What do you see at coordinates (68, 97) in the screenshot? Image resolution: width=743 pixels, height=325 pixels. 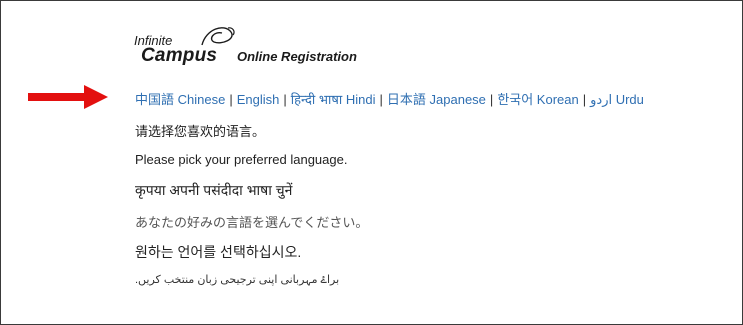 I see `right-arrow-icon` at bounding box center [68, 97].